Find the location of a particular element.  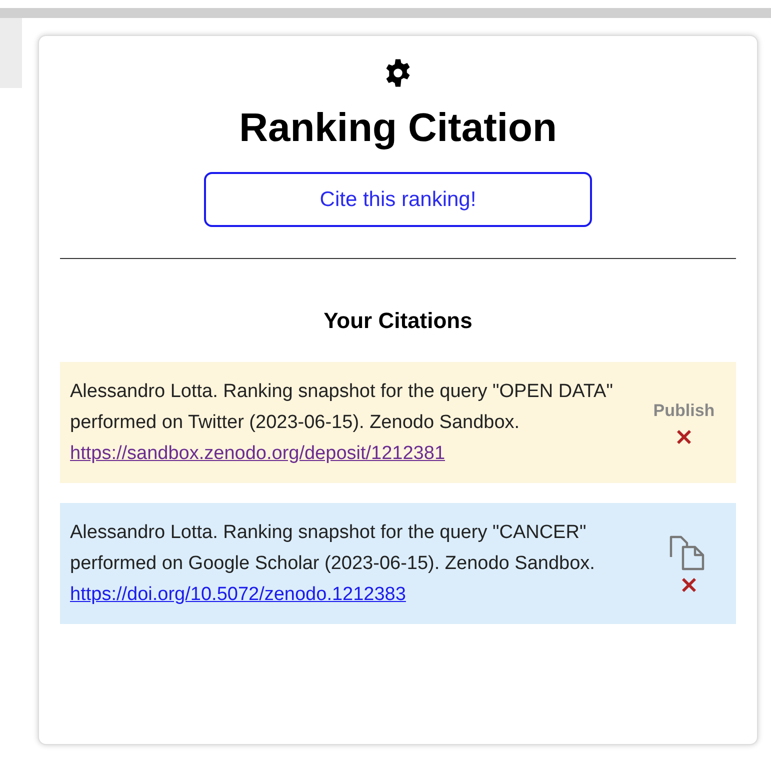

page-title: Ranking Citation is located at coordinates (398, 128).